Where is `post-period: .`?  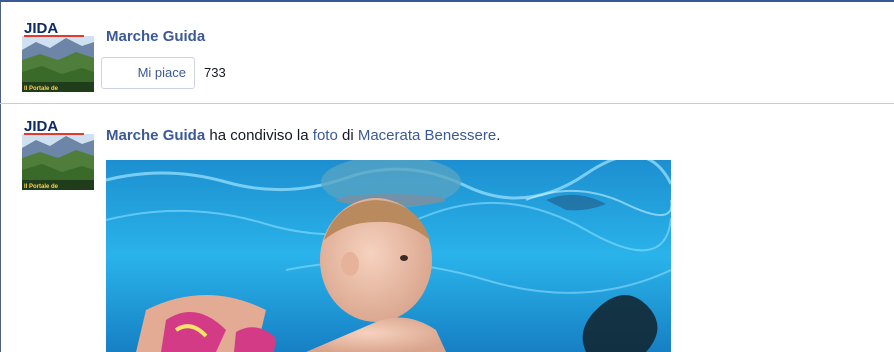
post-period: . is located at coordinates (498, 135).